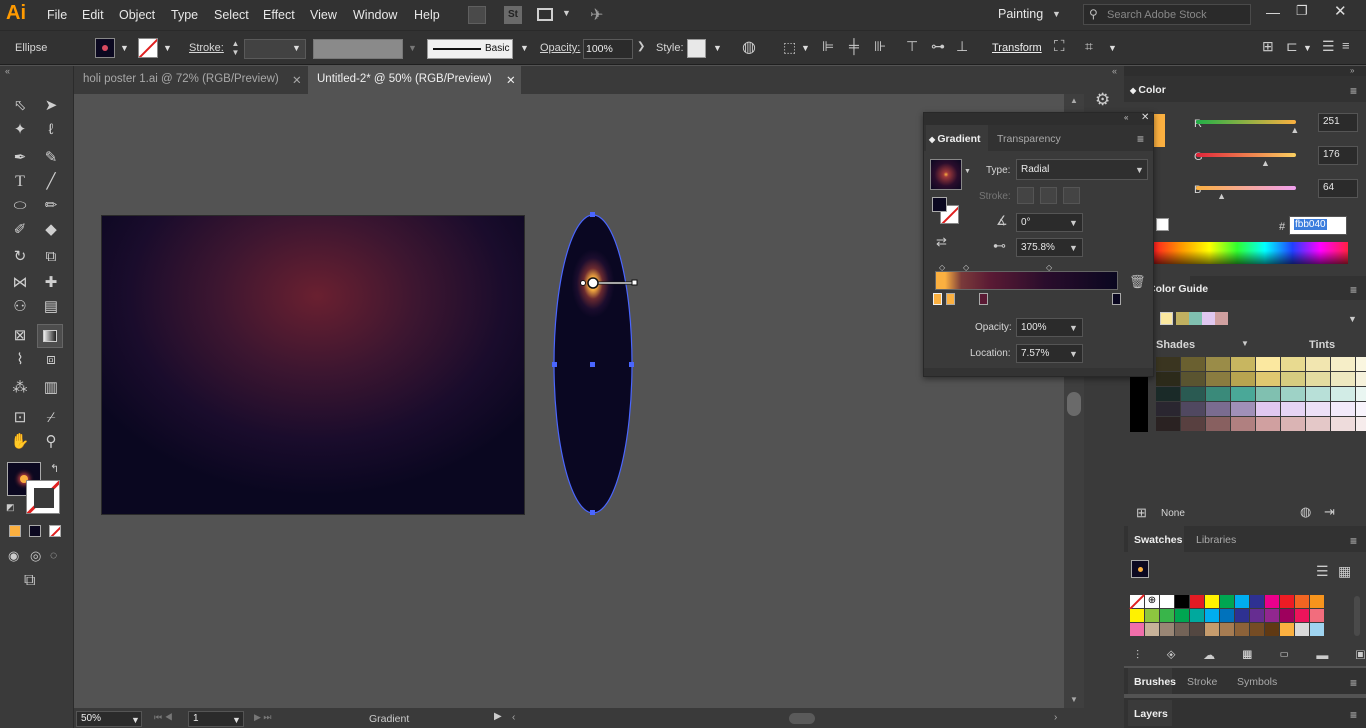 Image resolution: width=1366 pixels, height=728 pixels. Describe the element at coordinates (51, 130) in the screenshot. I see `lasso-tool-icon: ℓ` at that location.